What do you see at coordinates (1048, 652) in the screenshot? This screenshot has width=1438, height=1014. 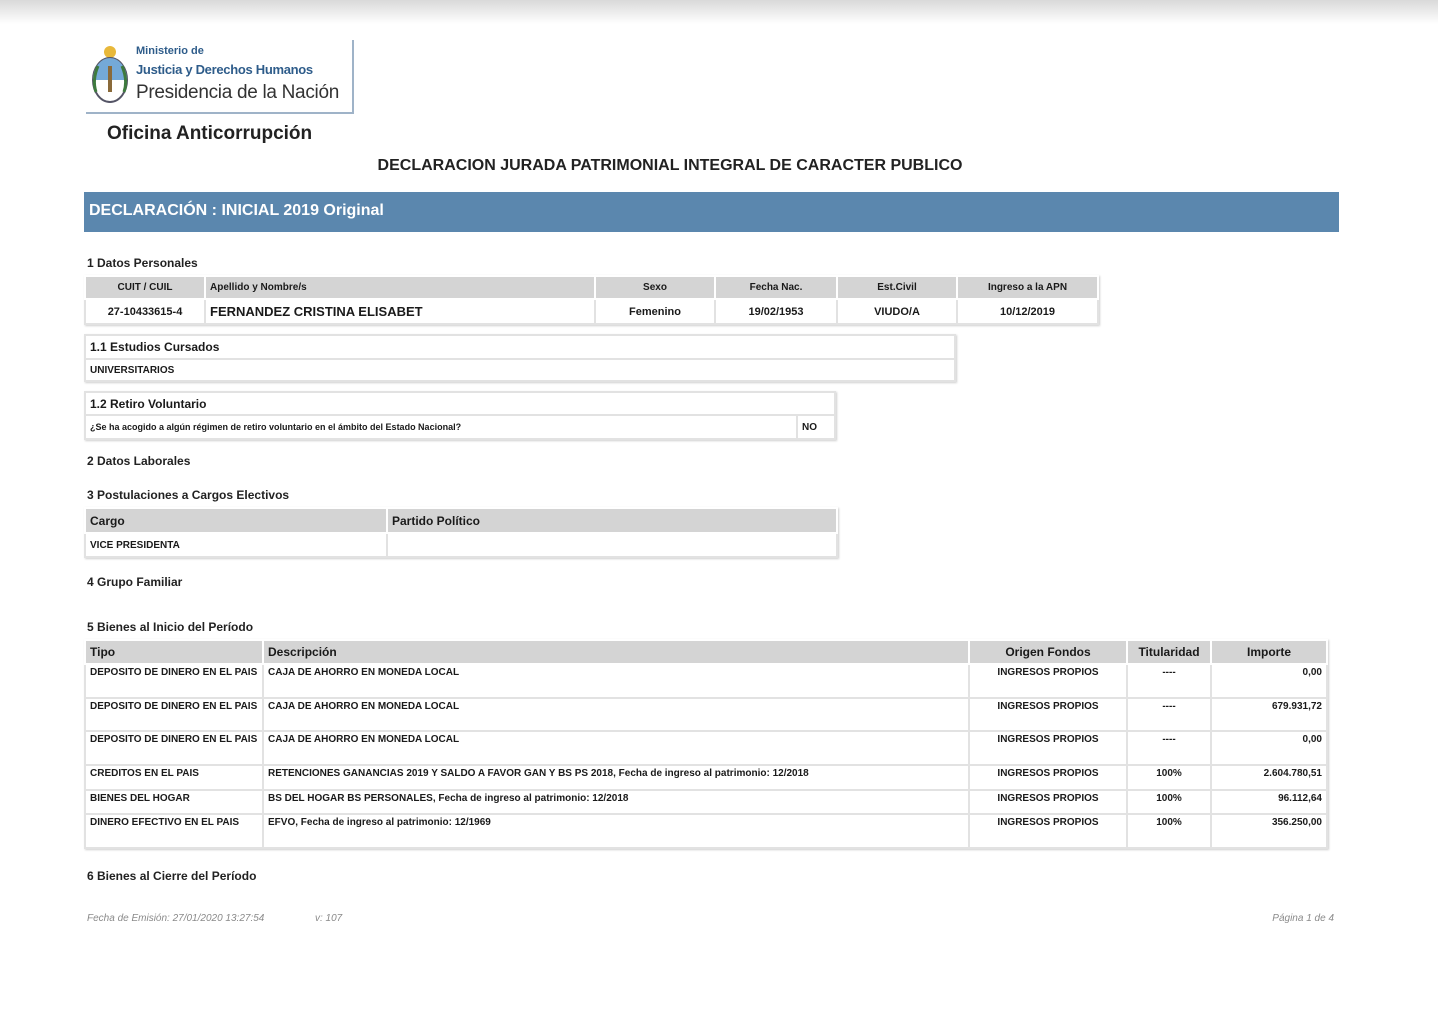 I see `header-funds-origin: Origen Fondos` at bounding box center [1048, 652].